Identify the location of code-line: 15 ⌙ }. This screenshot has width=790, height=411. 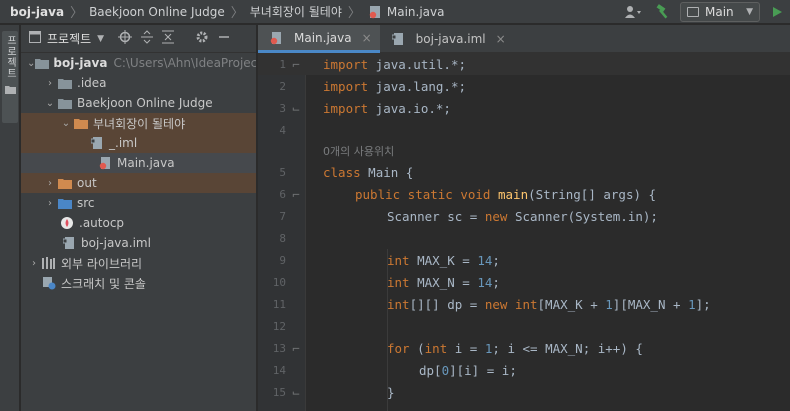
(524, 392).